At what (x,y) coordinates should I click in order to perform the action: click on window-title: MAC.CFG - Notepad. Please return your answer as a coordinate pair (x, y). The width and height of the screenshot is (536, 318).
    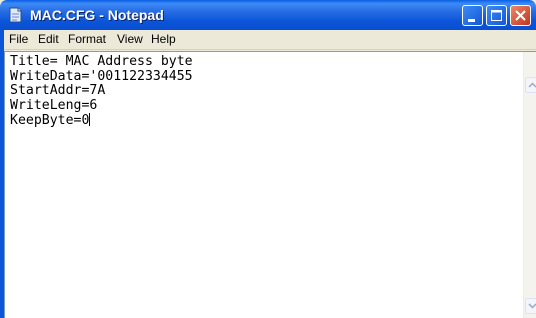
    Looking at the image, I should click on (97, 15).